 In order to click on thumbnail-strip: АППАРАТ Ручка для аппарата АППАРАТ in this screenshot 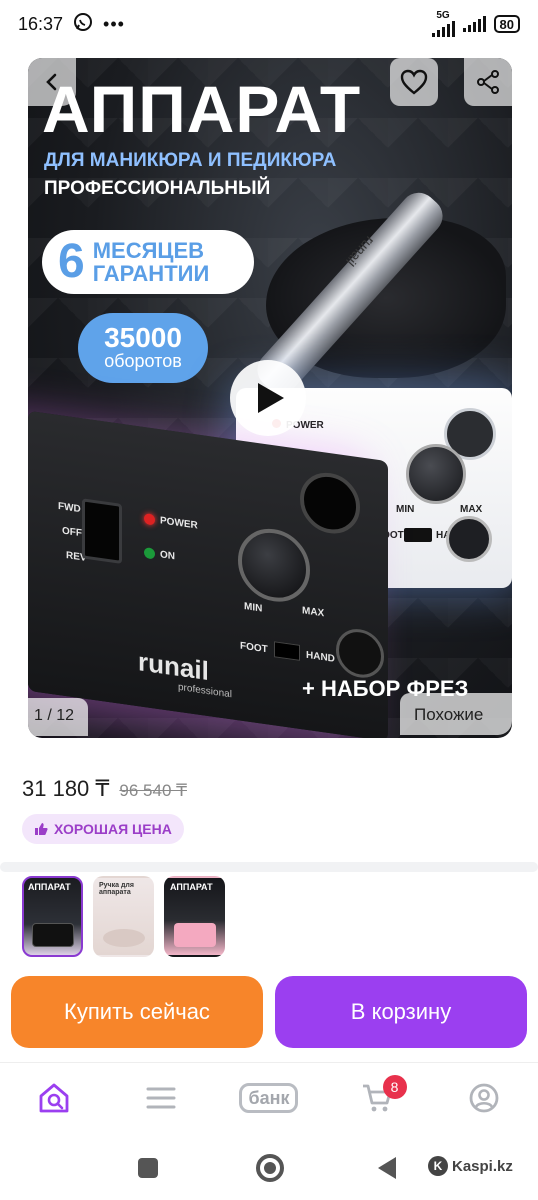, I will do `click(123, 916)`.